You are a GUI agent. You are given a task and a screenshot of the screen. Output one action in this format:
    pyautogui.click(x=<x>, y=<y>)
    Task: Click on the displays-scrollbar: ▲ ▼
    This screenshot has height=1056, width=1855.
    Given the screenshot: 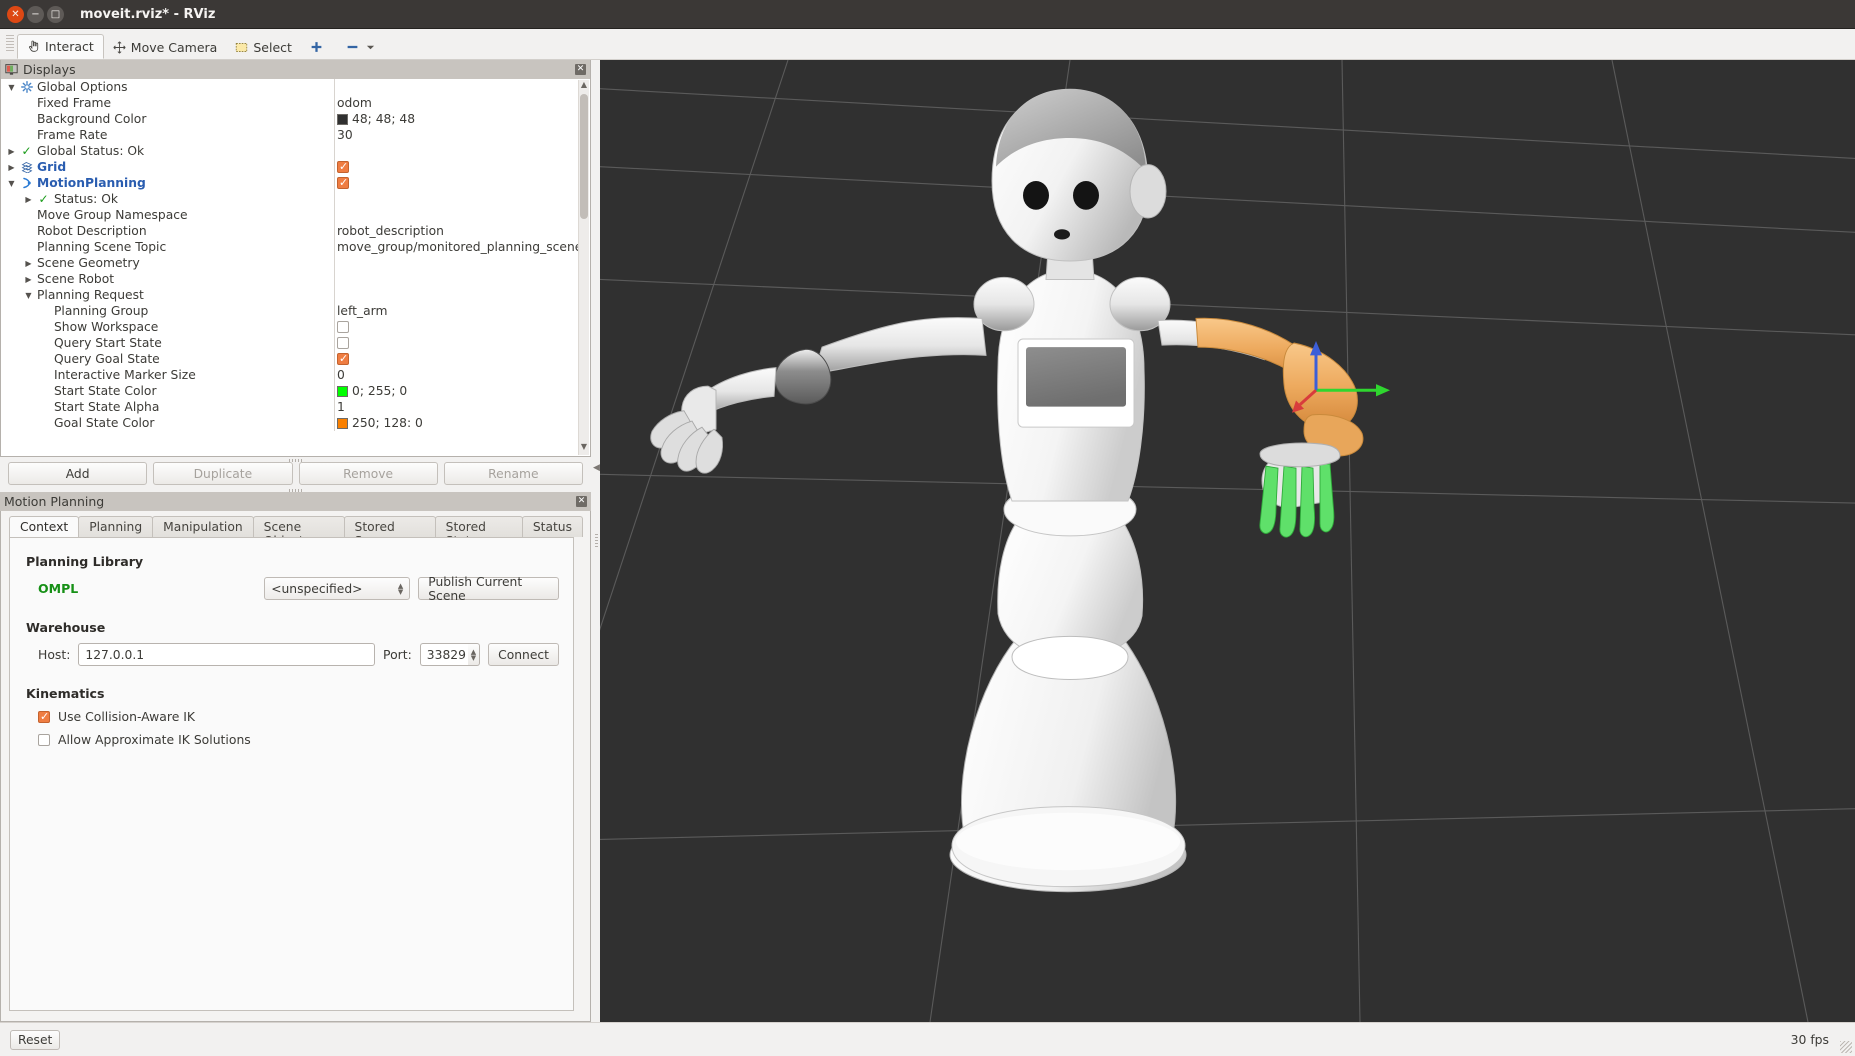 What is the action you would take?
    pyautogui.click(x=583, y=267)
    